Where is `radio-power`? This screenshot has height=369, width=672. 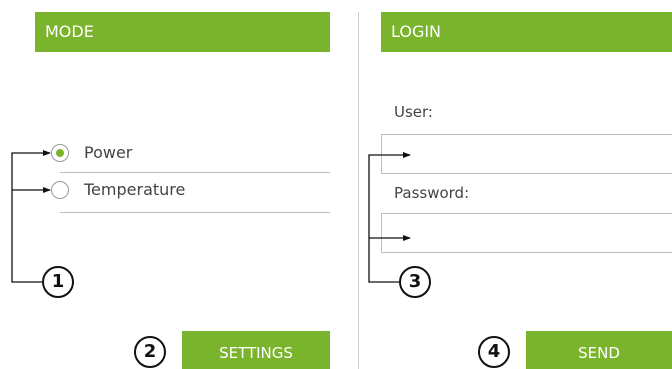 radio-power is located at coordinates (60, 153).